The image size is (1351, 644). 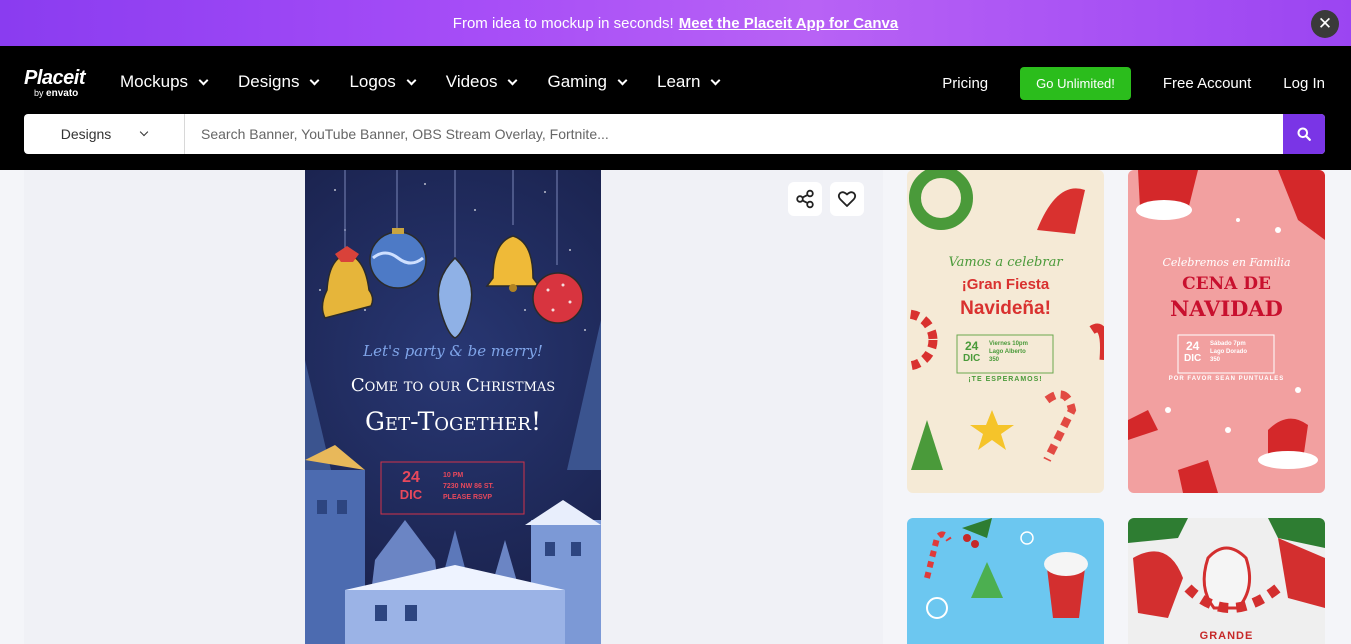 I want to click on nav-item-label: Videos, so click(x=471, y=81).